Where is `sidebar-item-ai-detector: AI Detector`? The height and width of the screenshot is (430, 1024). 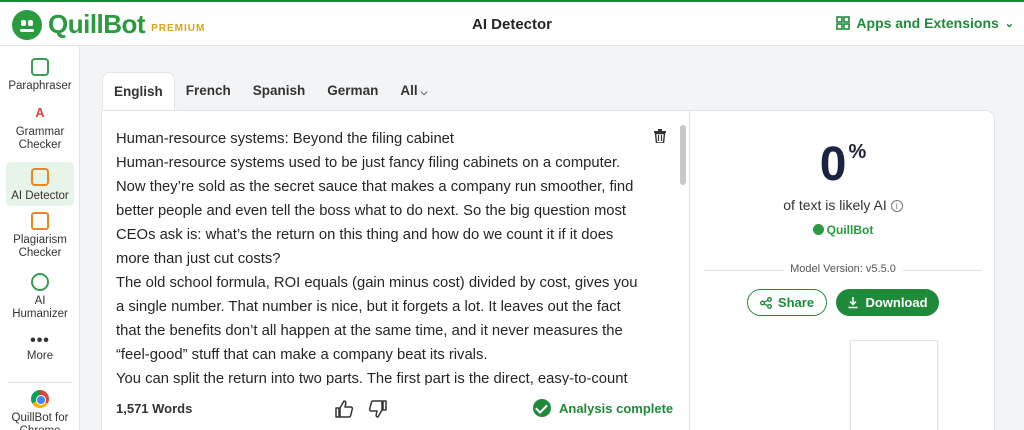
sidebar-item-ai-detector: AI Detector is located at coordinates (40, 184).